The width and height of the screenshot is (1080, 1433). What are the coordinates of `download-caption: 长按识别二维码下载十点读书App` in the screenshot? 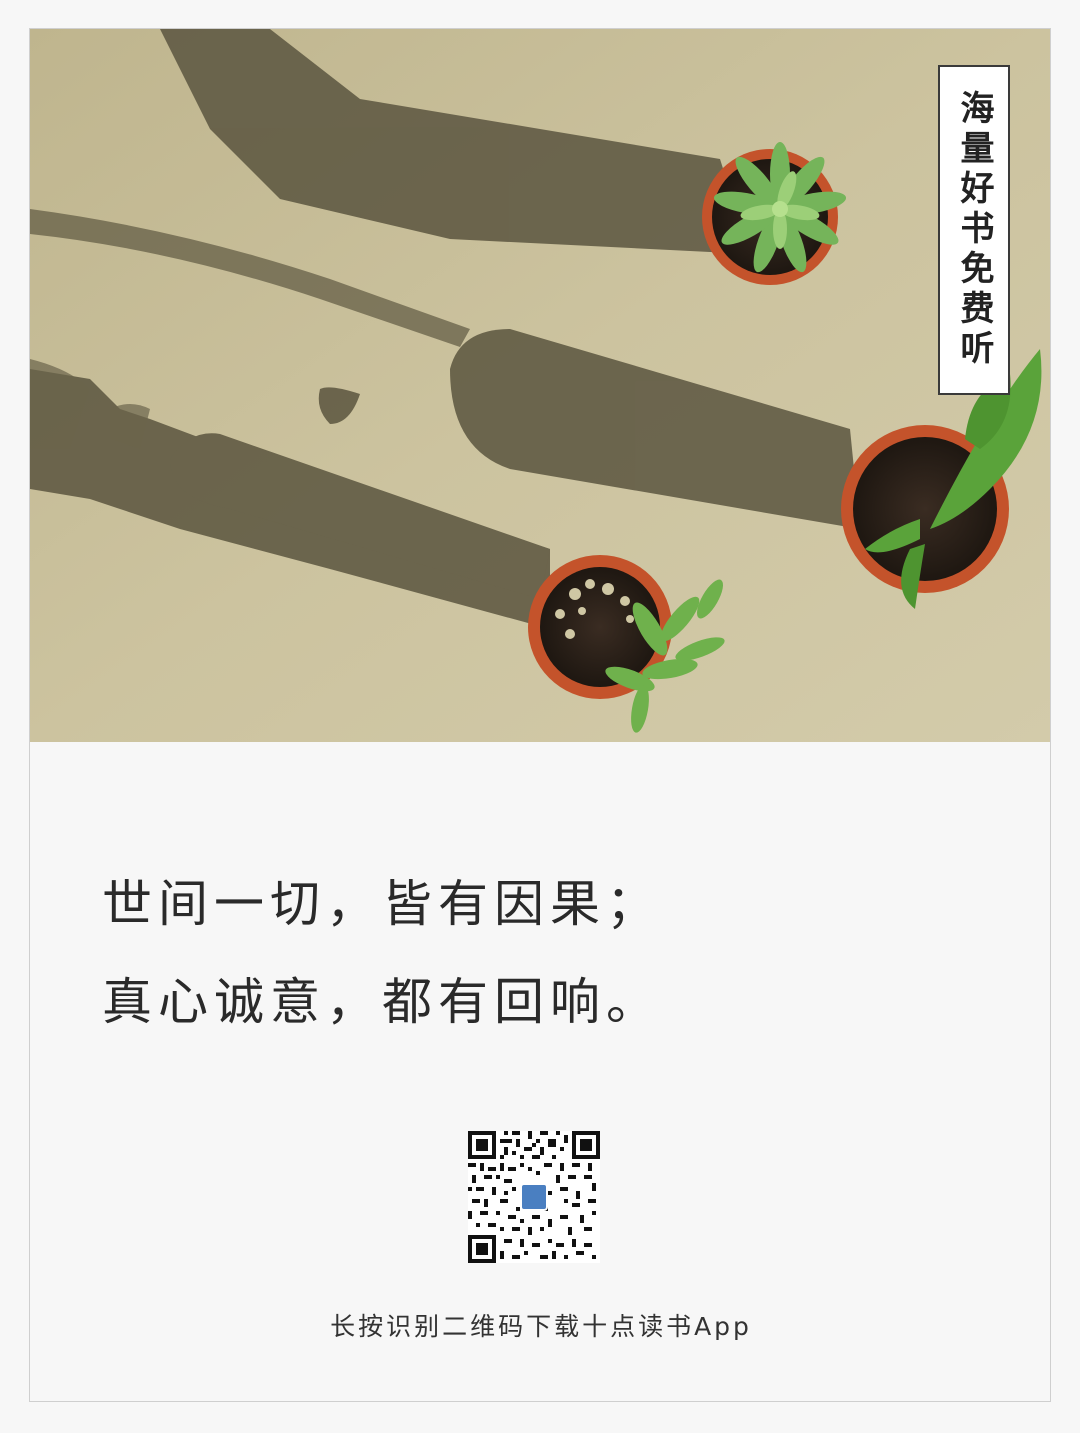 It's located at (541, 1326).